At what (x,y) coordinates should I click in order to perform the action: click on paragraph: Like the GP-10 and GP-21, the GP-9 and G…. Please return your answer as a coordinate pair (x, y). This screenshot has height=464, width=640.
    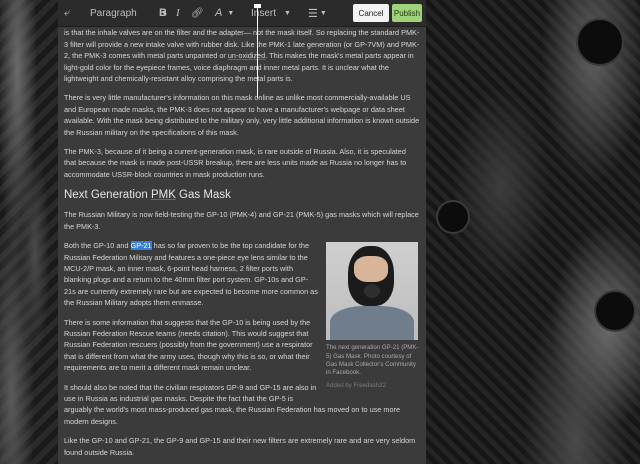
    Looking at the image, I should click on (242, 446).